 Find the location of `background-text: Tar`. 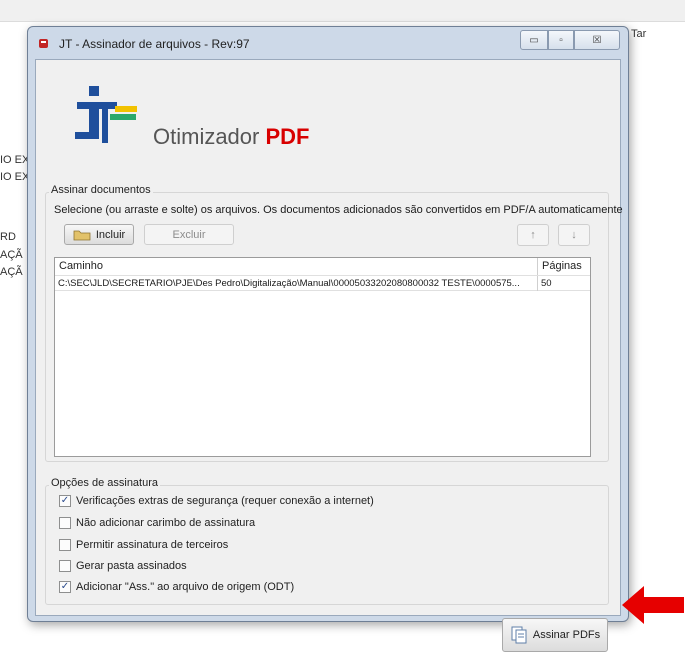

background-text: Tar is located at coordinates (639, 34).